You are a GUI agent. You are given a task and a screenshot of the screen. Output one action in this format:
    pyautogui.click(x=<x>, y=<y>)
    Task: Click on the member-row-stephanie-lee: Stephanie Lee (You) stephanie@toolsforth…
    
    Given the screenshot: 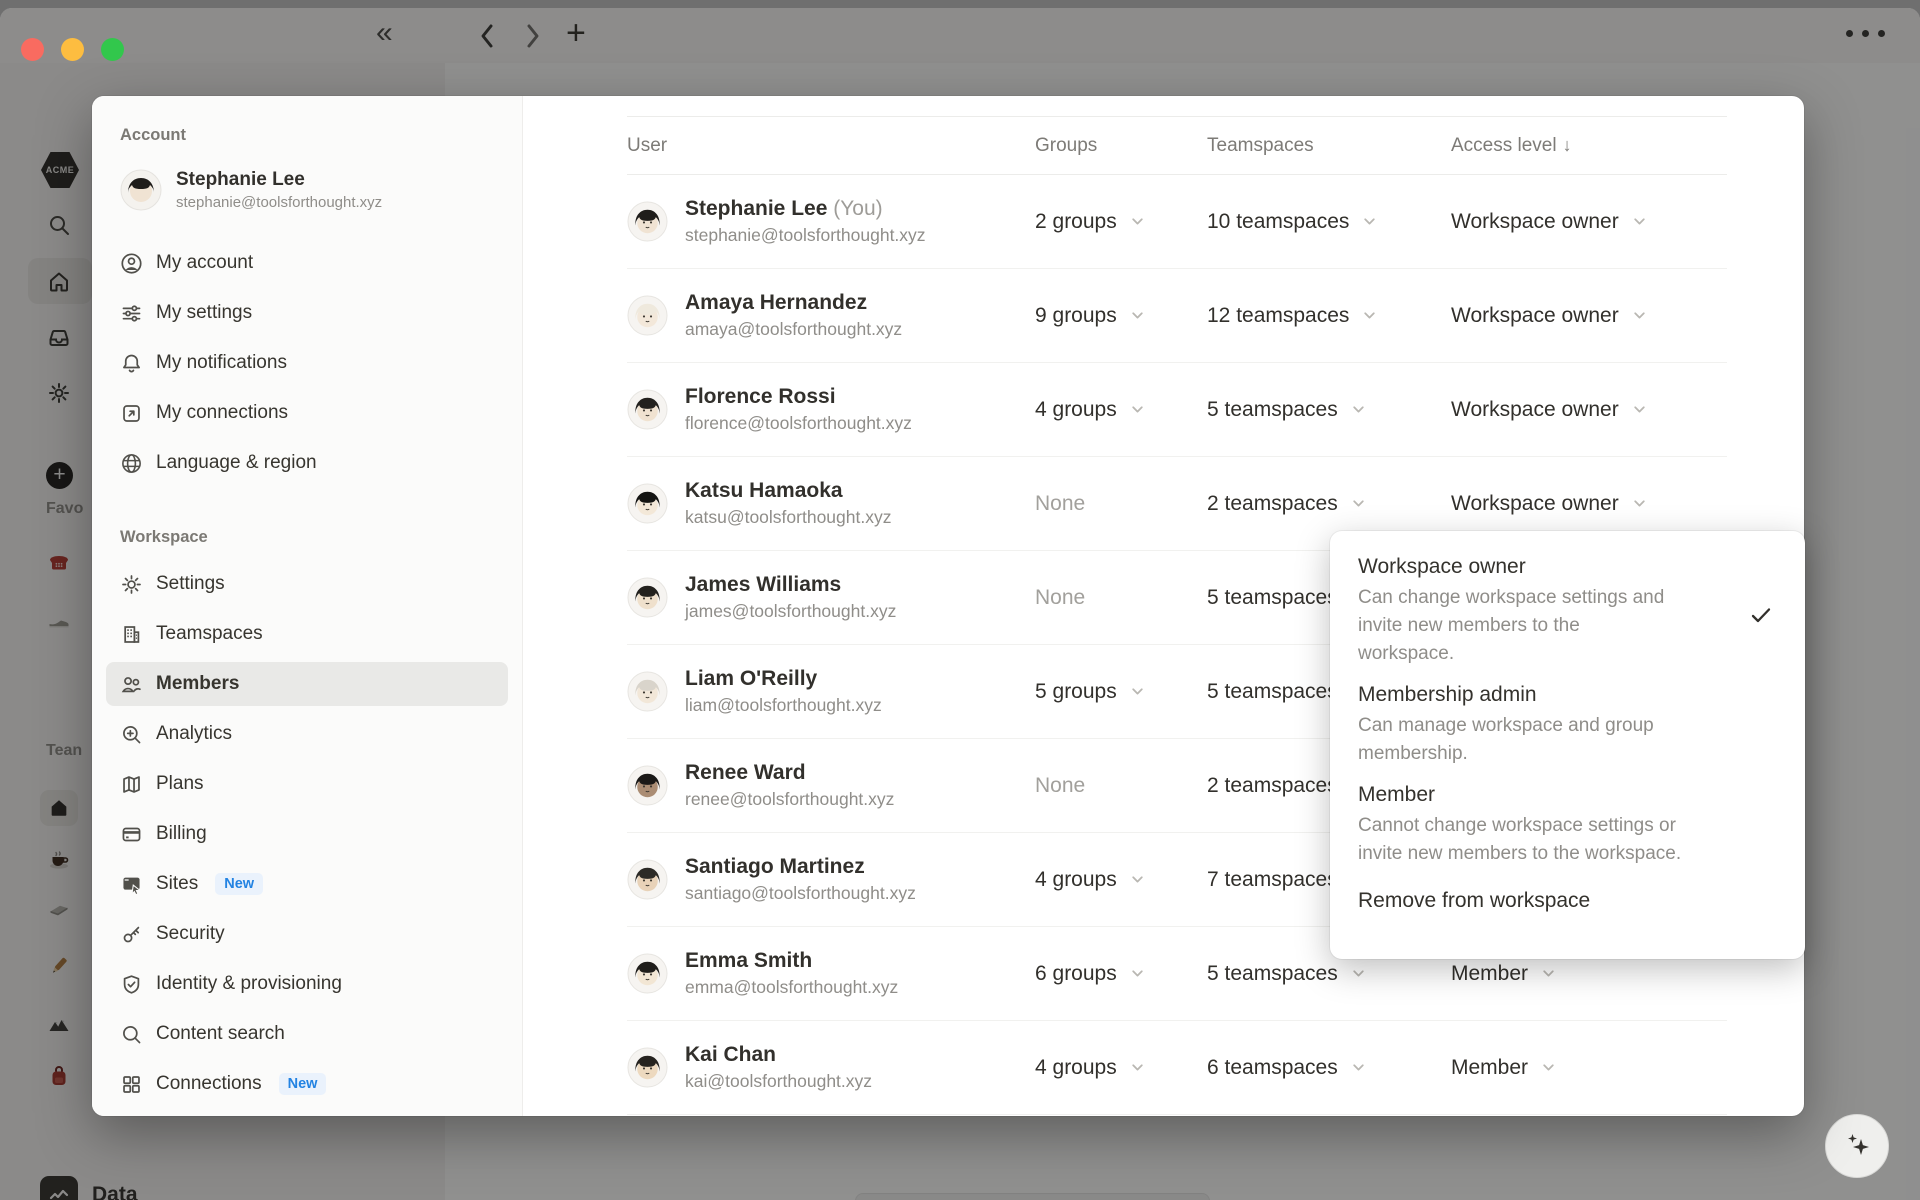 What is the action you would take?
    pyautogui.click(x=1177, y=222)
    